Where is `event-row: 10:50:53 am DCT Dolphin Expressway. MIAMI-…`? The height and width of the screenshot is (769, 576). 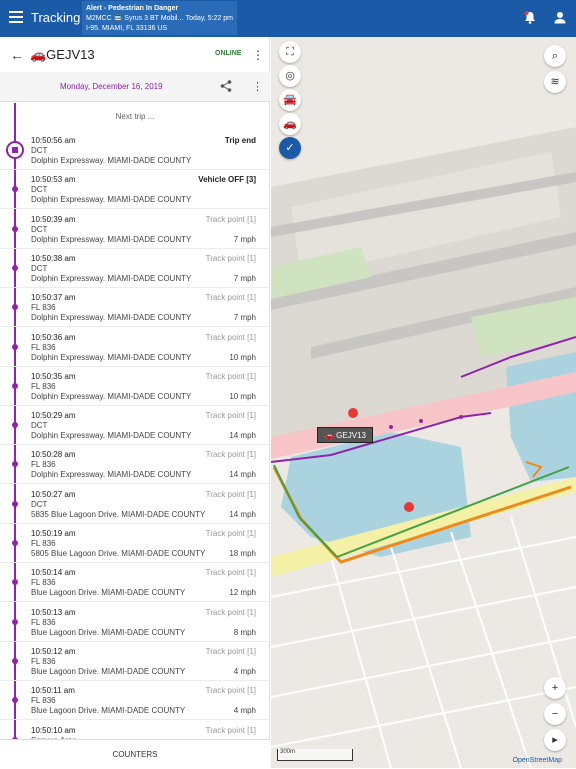 event-row: 10:50:53 am DCT Dolphin Expressway. MIAMI-… is located at coordinates (135, 190).